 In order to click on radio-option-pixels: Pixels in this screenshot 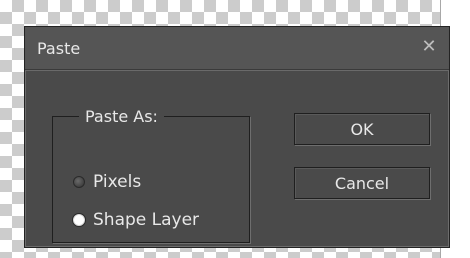, I will do `click(107, 182)`.